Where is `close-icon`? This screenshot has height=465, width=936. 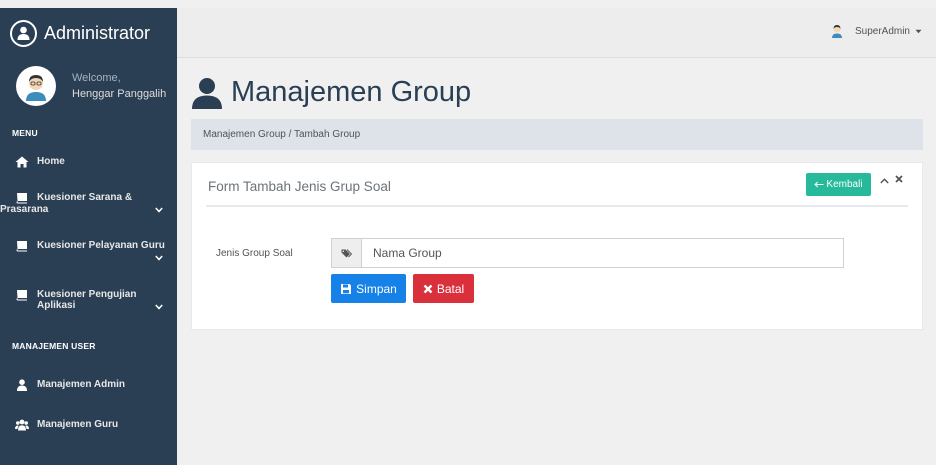
close-icon is located at coordinates (899, 179).